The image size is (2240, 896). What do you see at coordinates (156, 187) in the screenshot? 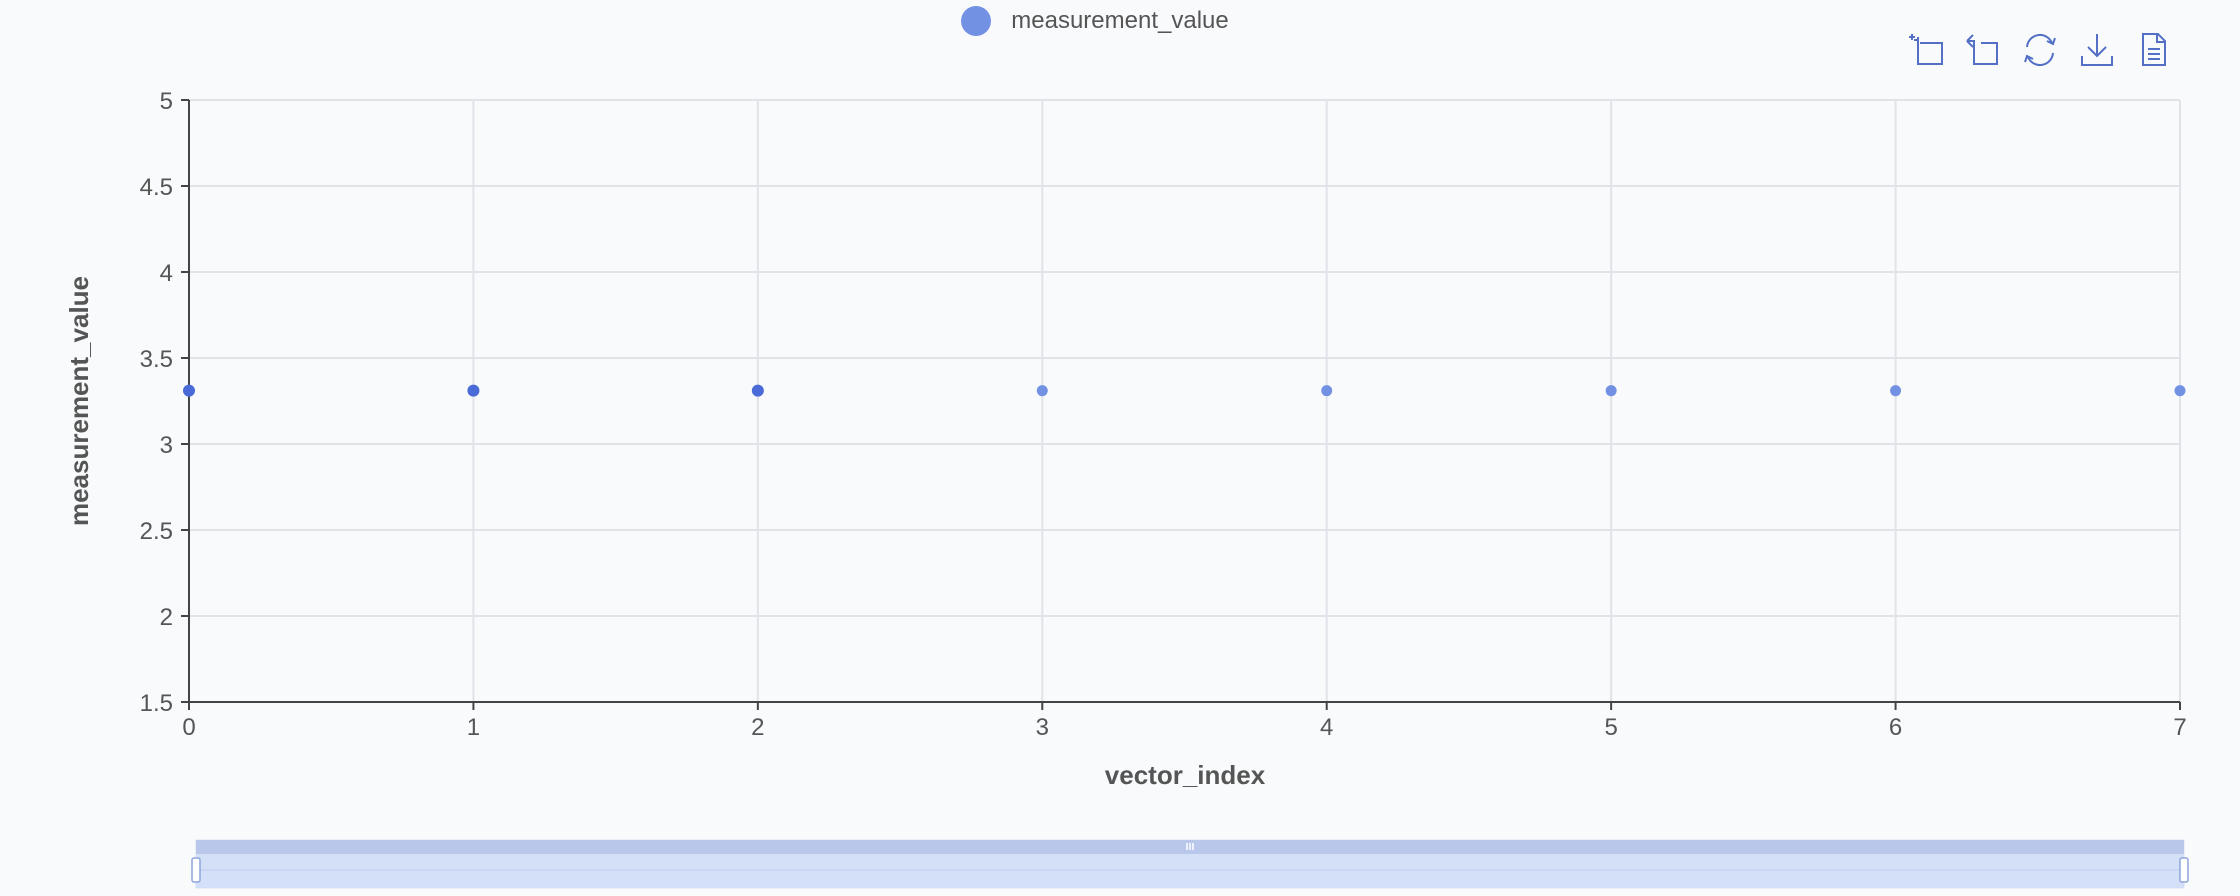
I see `y-tick-label: 4.5` at bounding box center [156, 187].